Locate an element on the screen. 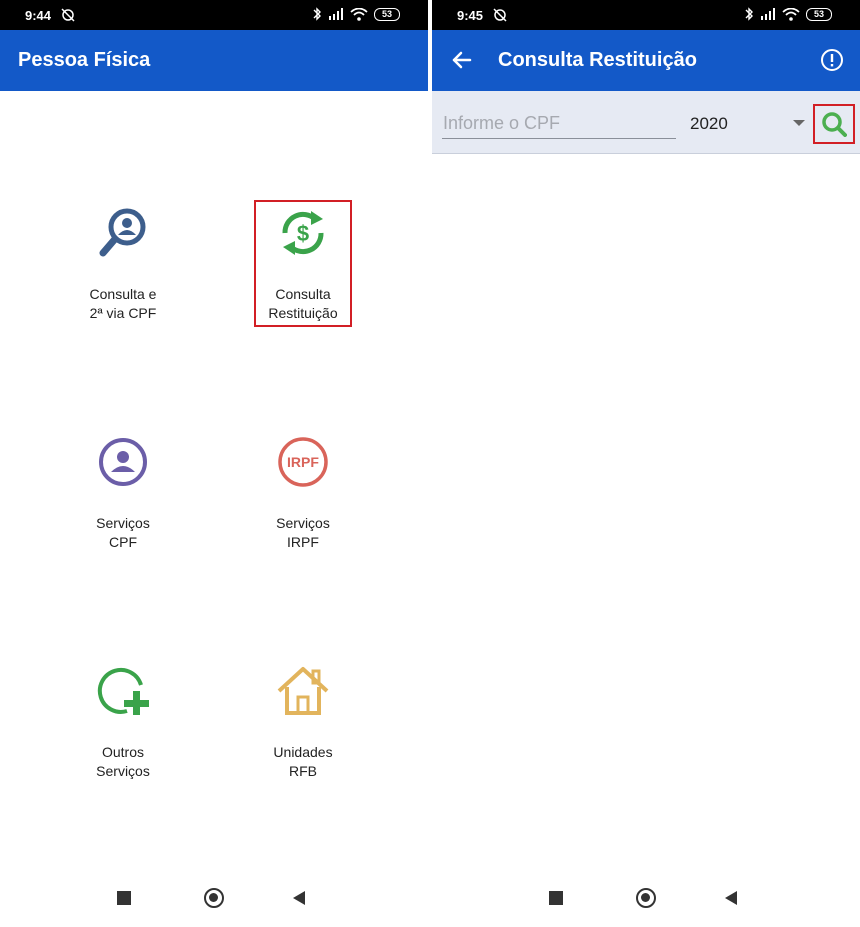 This screenshot has height=927, width=860. tile-unidades-rfb: Unidades RFB is located at coordinates (303, 722).